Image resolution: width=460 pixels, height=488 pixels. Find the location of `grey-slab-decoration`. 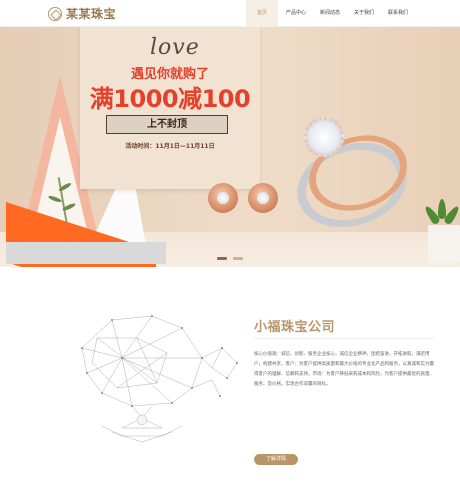

grey-slab-decoration is located at coordinates (86, 253).